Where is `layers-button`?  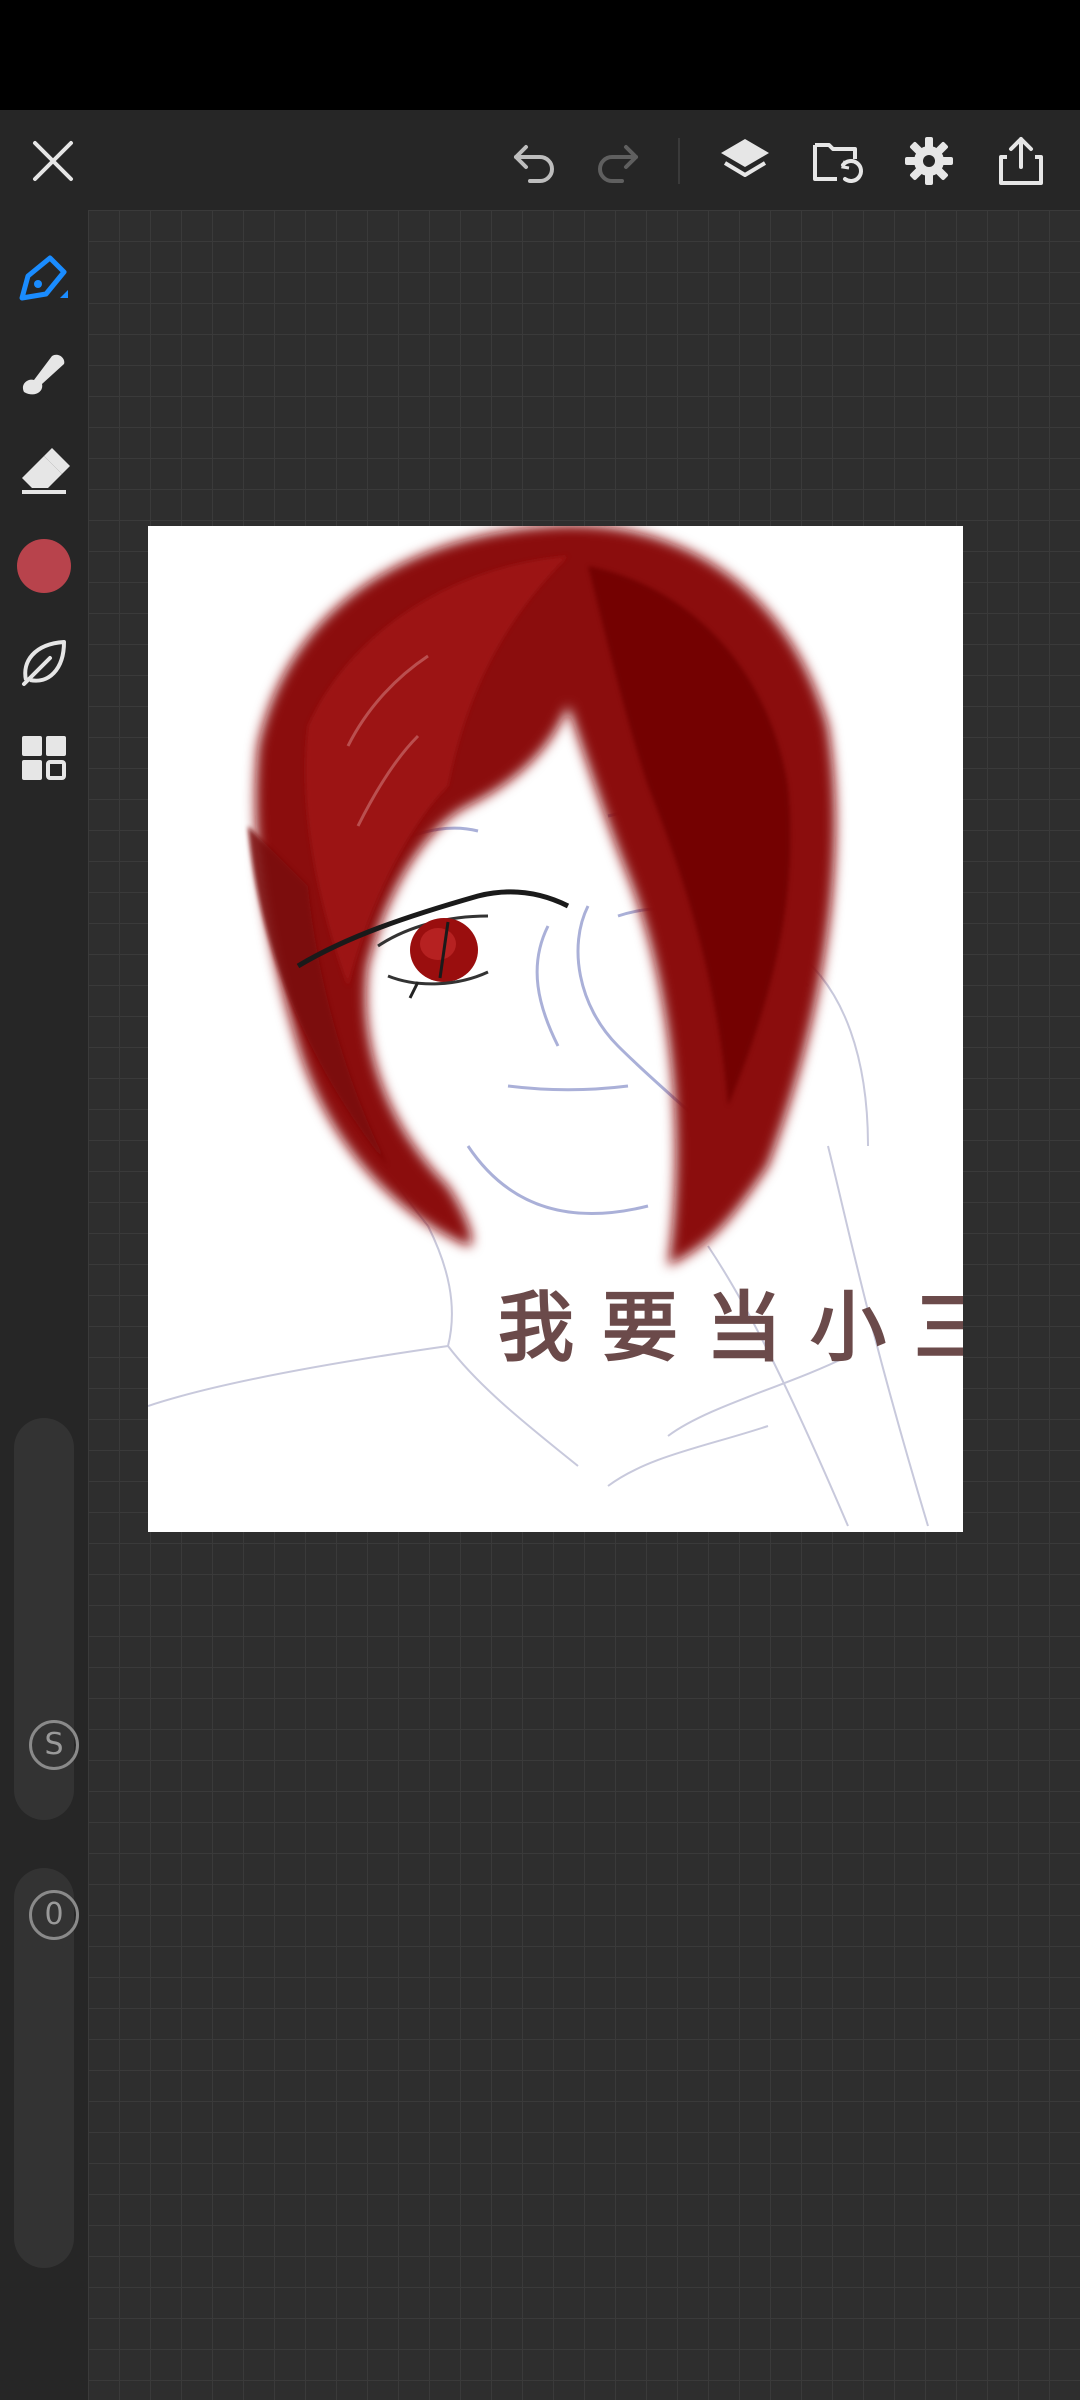
layers-button is located at coordinates (745, 161).